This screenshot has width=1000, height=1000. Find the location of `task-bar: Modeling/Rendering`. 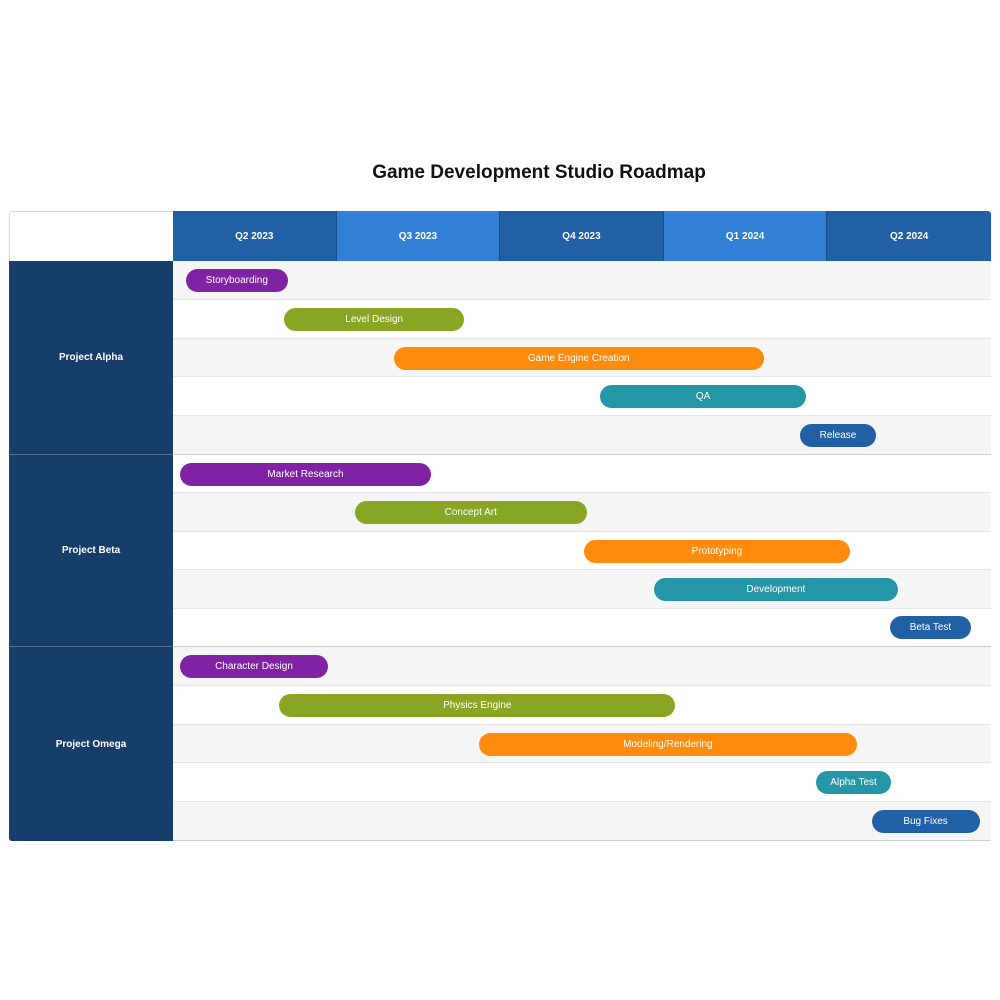

task-bar: Modeling/Rendering is located at coordinates (667, 744).